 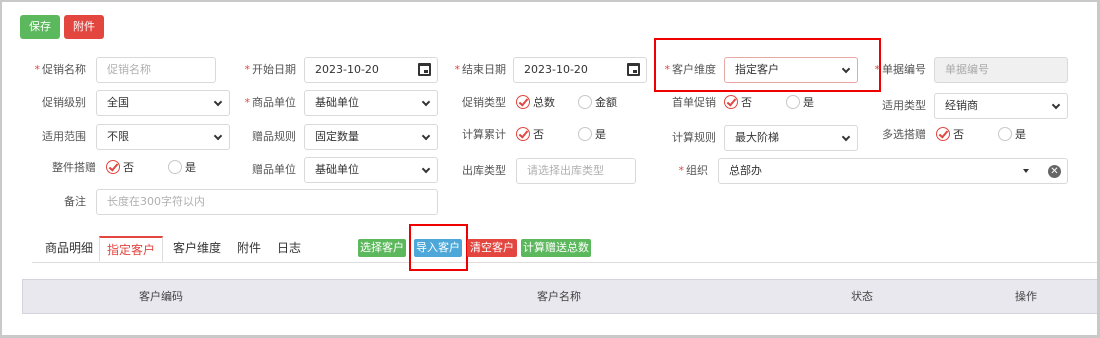 I want to click on start-date-input: 2023-10-20, so click(x=371, y=70).